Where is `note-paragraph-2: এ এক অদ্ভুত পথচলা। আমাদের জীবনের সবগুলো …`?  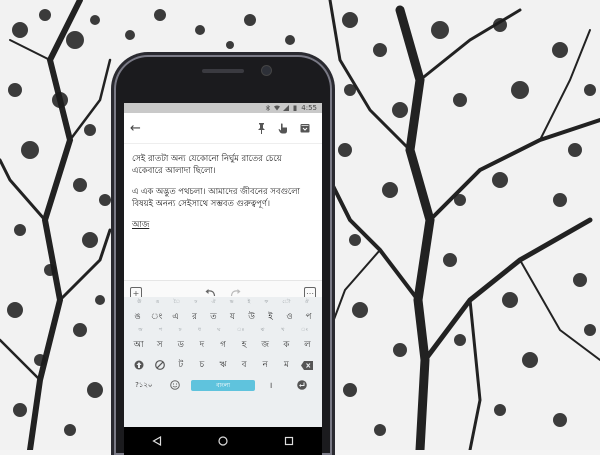 note-paragraph-2: এ এক অদ্ভুত পথচলা। আমাদের জীবনের সবগুলো … is located at coordinates (216, 197).